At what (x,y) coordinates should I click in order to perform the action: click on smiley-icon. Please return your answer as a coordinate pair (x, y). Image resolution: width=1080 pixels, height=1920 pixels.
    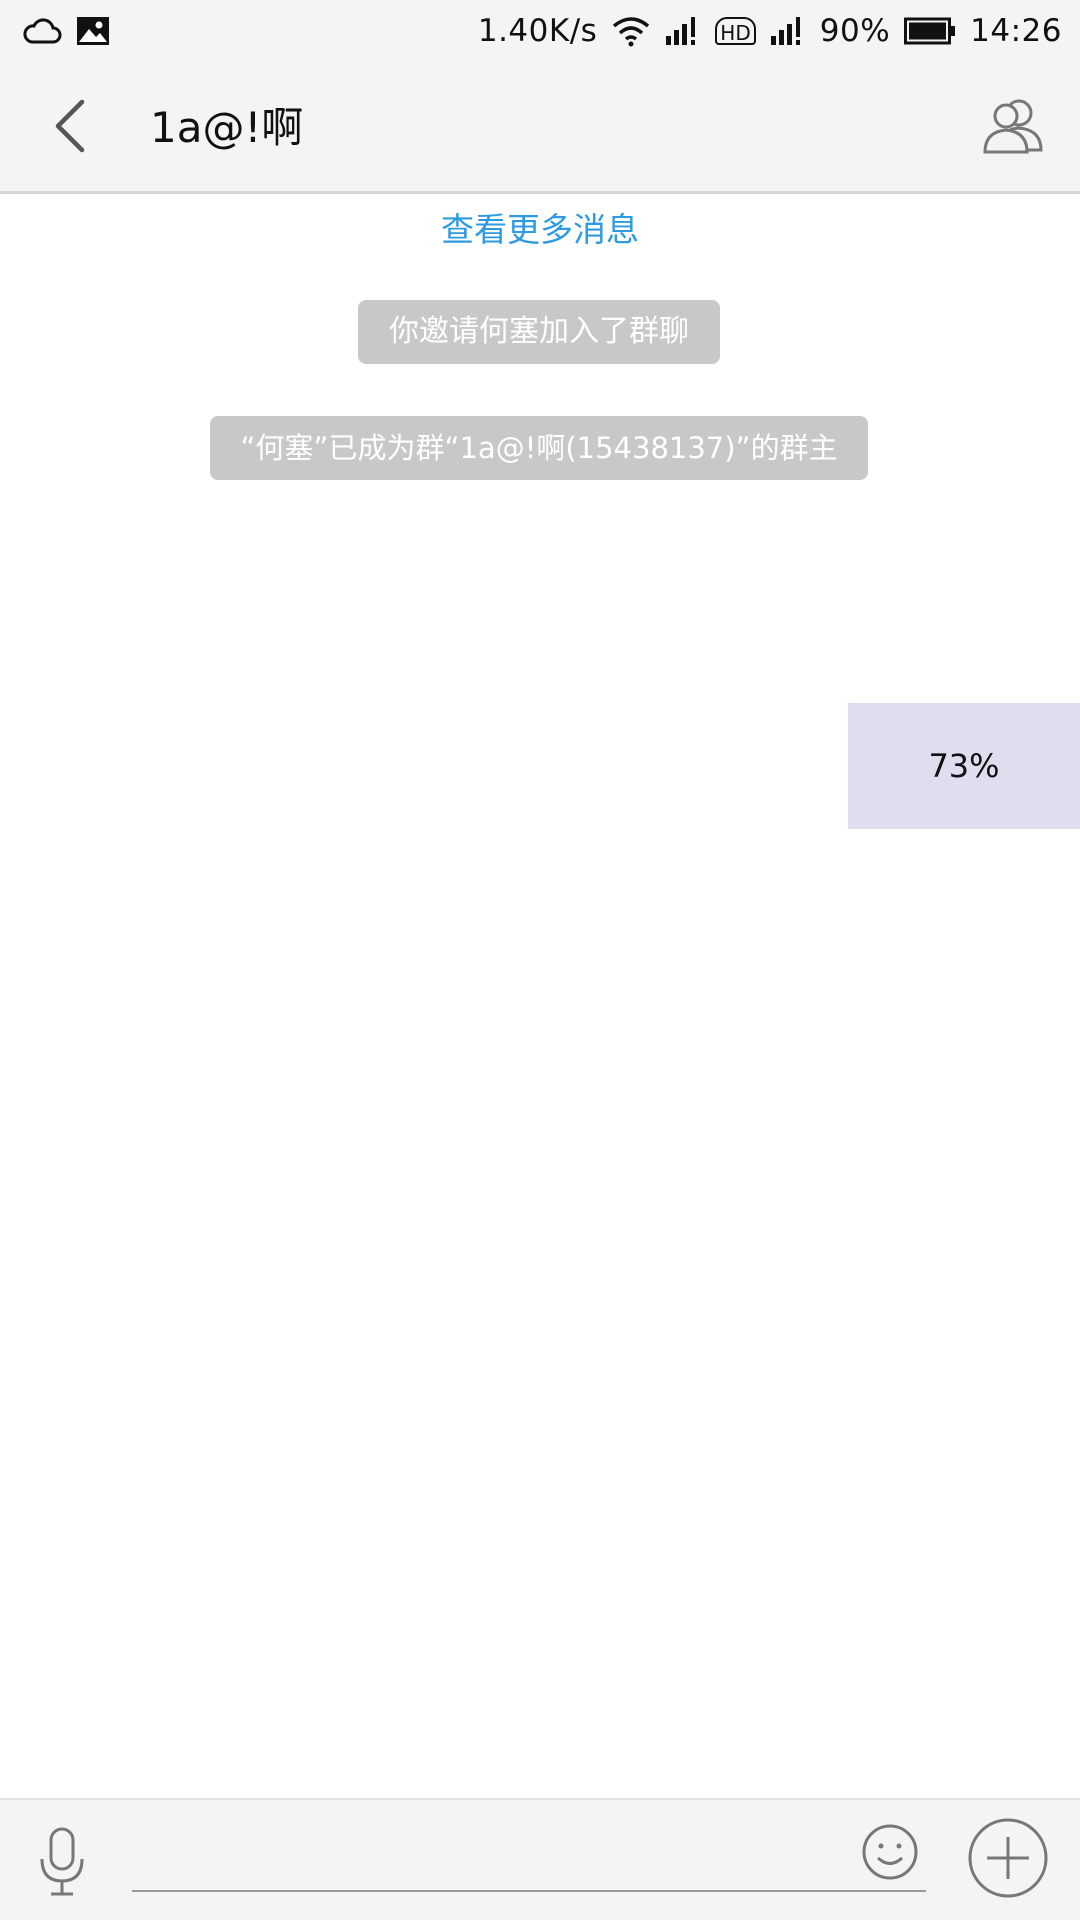
    Looking at the image, I should click on (890, 1854).